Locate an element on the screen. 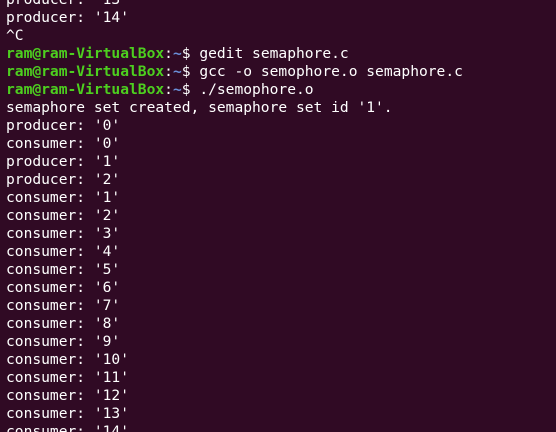 The width and height of the screenshot is (556, 432). output-line: consumer: '8' is located at coordinates (63, 323).